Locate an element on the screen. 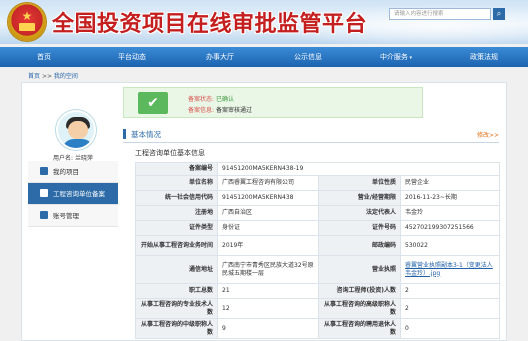 This screenshot has width=528, height=341. record-status-row: 备案状态: 已确认 is located at coordinates (211, 98).